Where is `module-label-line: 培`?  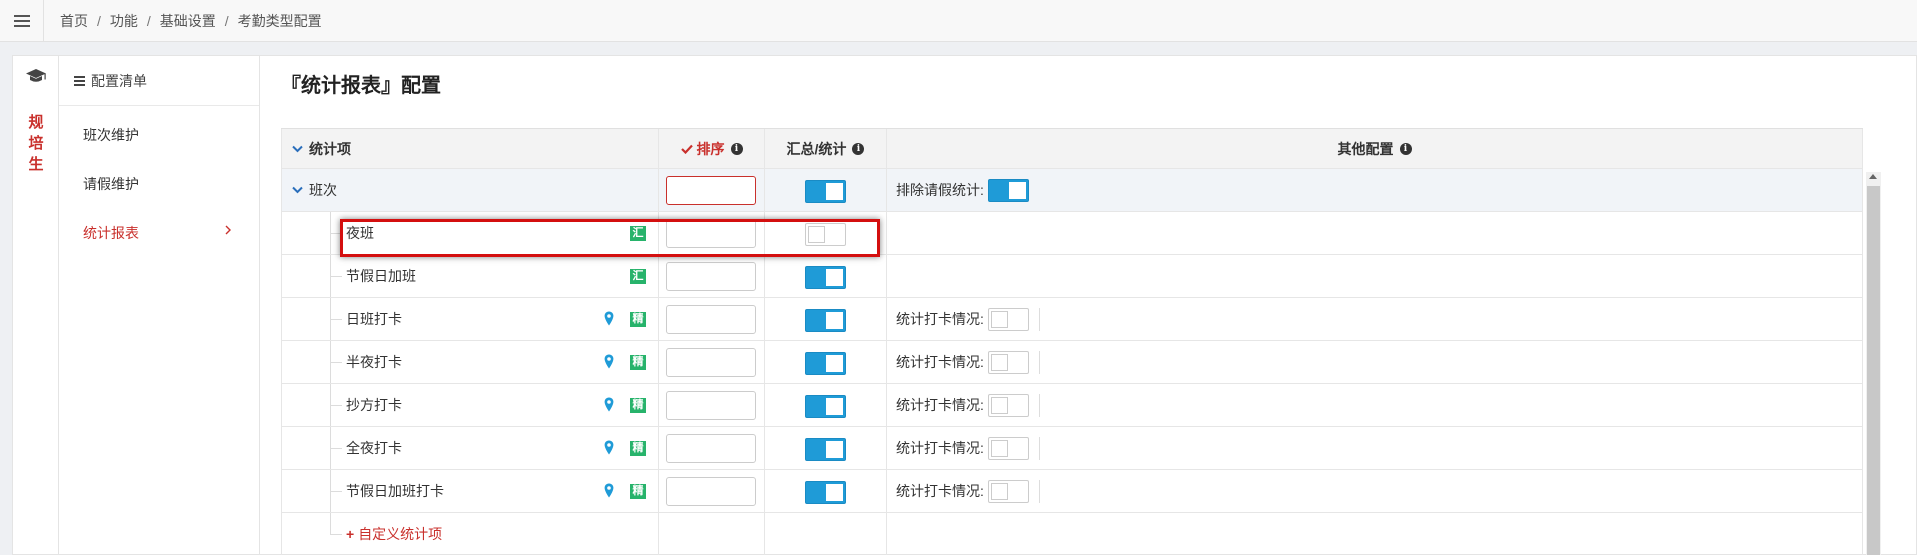
module-label-line: 培 is located at coordinates (36, 143).